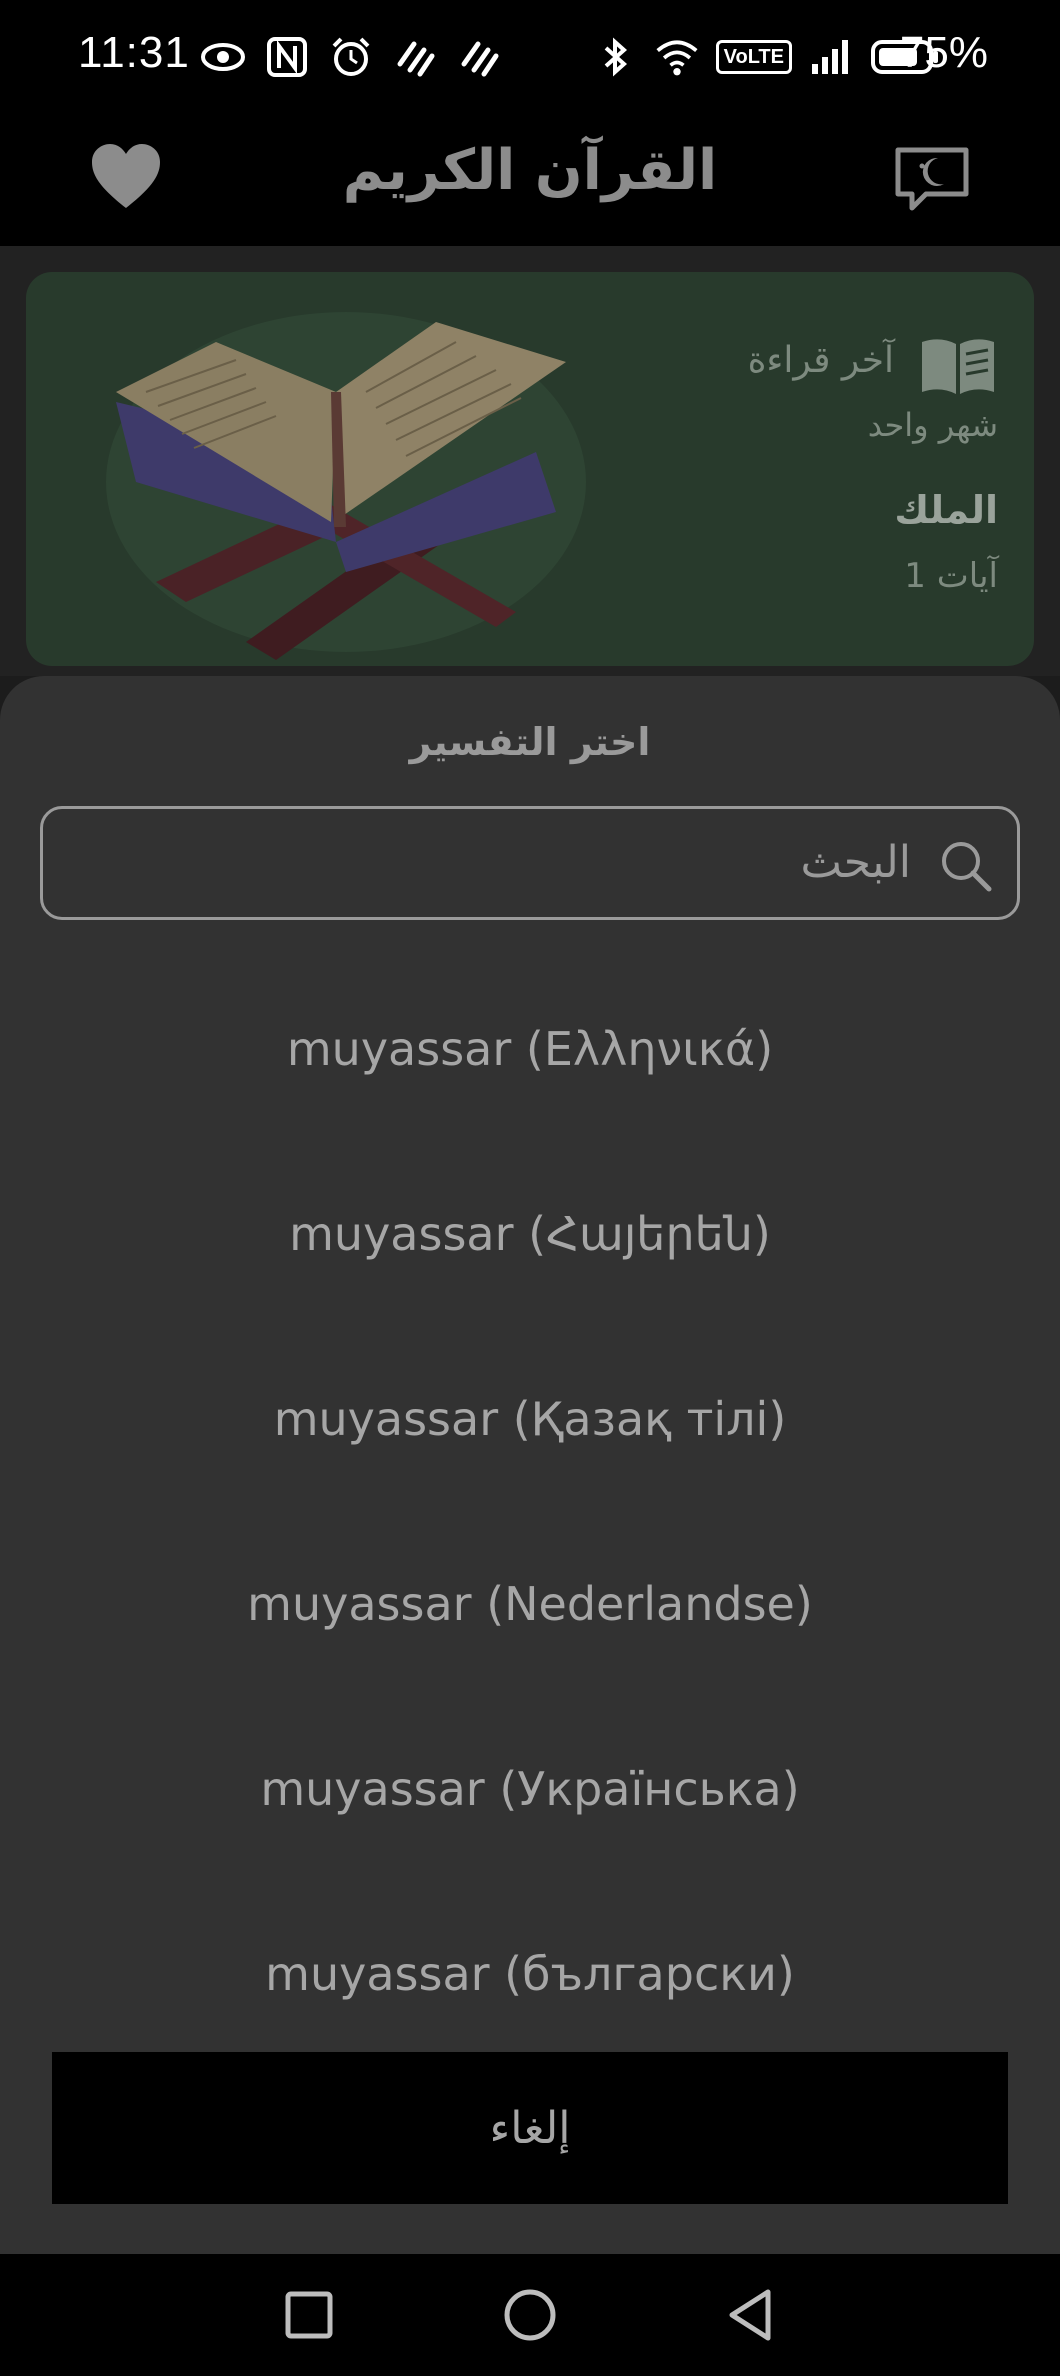 The width and height of the screenshot is (1060, 2376). I want to click on home-circle-icon, so click(530, 2315).